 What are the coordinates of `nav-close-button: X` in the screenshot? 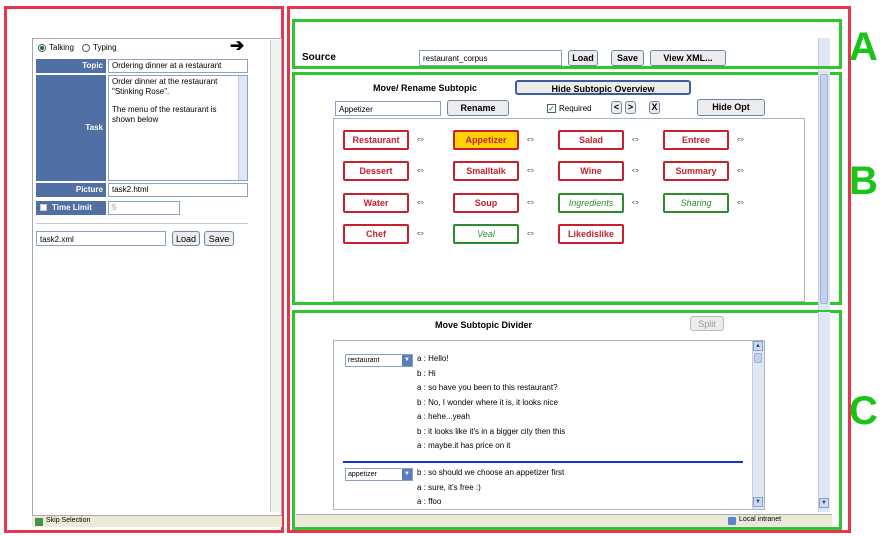 It's located at (654, 107).